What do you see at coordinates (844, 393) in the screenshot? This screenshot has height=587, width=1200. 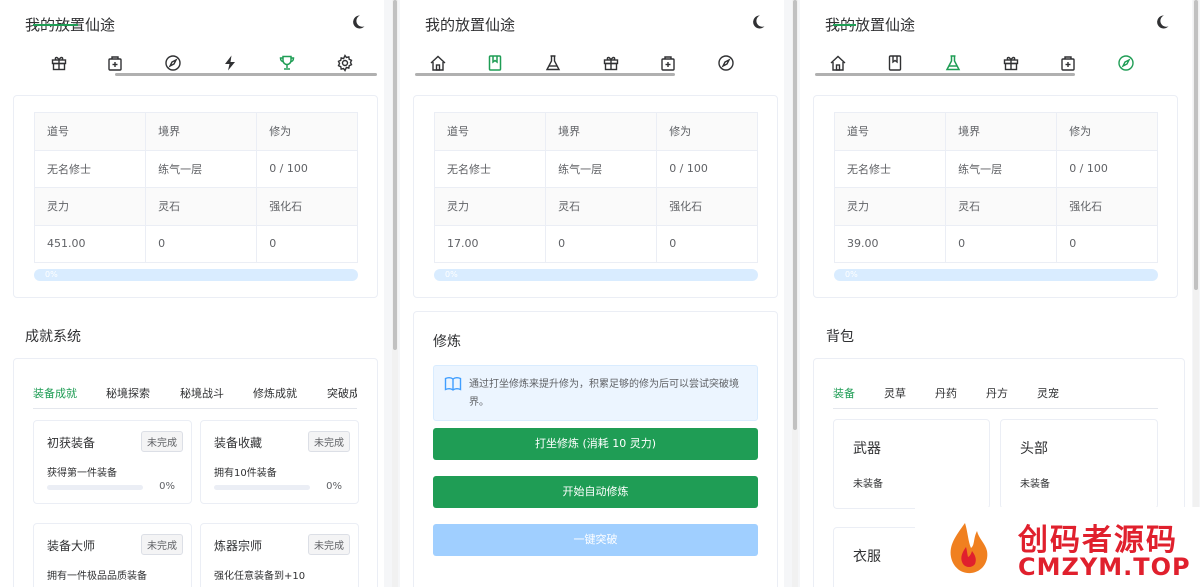 I see `tab-equipment: 装备` at bounding box center [844, 393].